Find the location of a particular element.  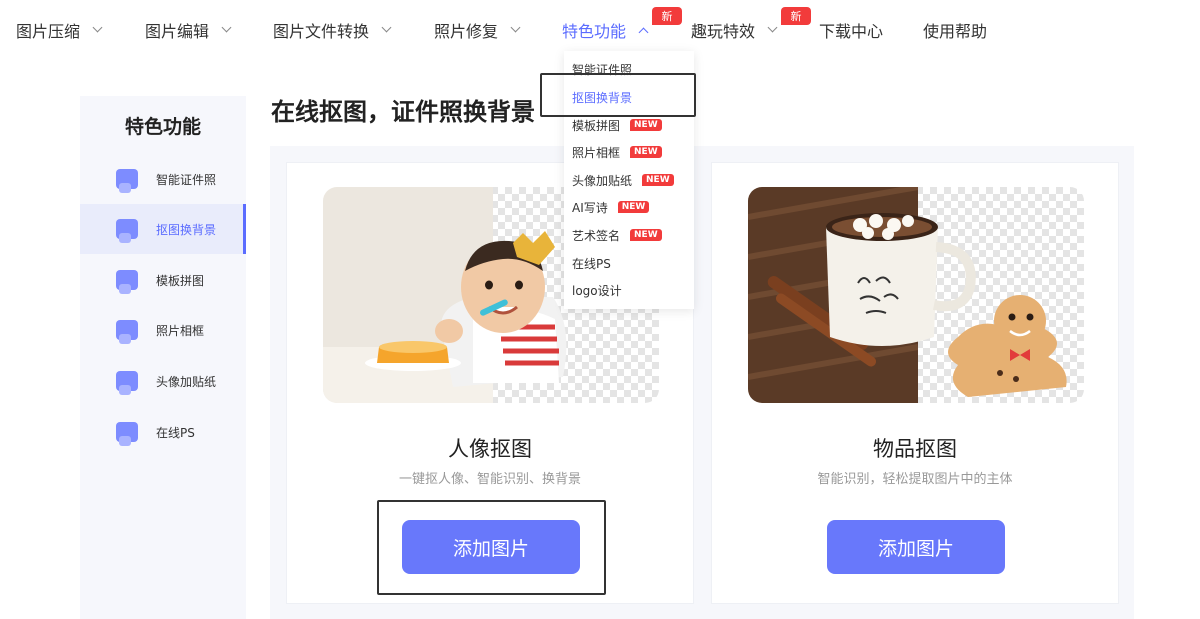

dropdown-item-avatar-sticker: 头像加贴纸 NEW is located at coordinates (623, 180).